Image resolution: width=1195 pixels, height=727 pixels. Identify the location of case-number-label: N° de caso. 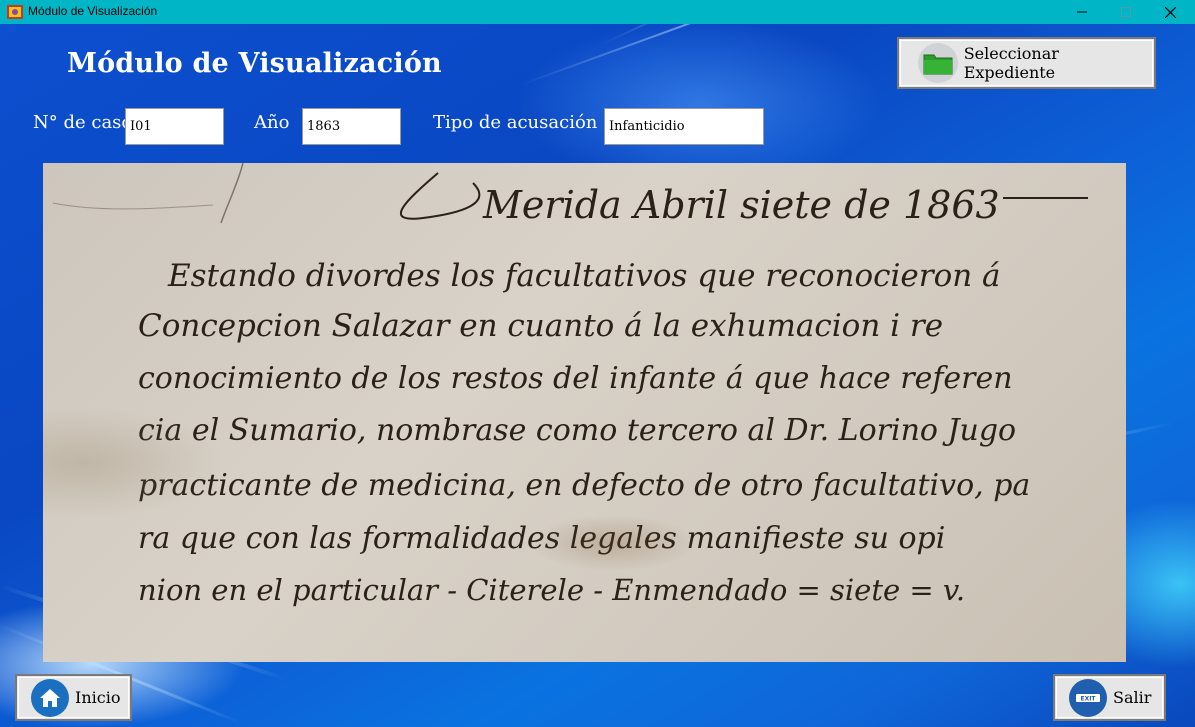
(83, 122).